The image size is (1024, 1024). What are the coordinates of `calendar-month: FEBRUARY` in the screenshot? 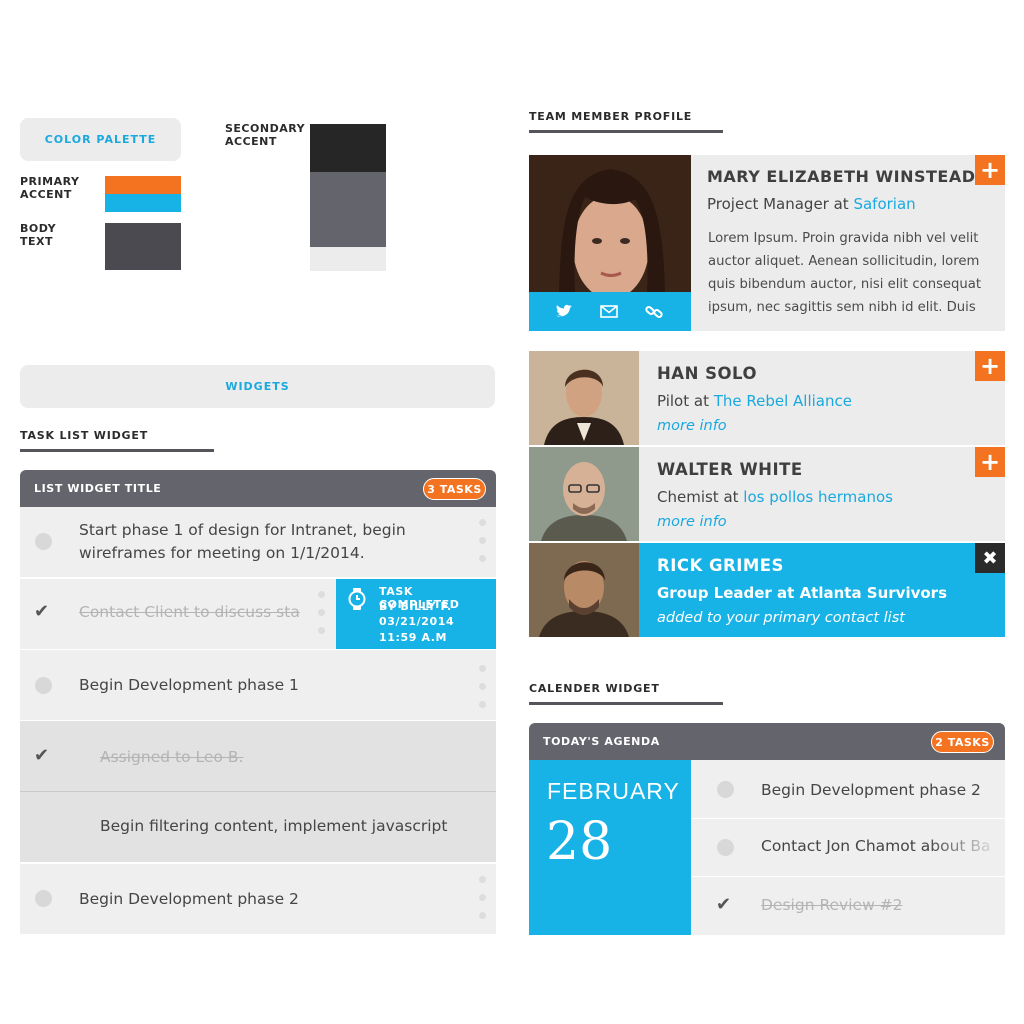 It's located at (613, 791).